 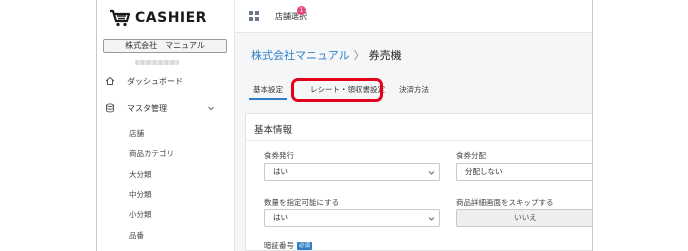 I want to click on brand-logo: CASHIER, so click(x=158, y=18).